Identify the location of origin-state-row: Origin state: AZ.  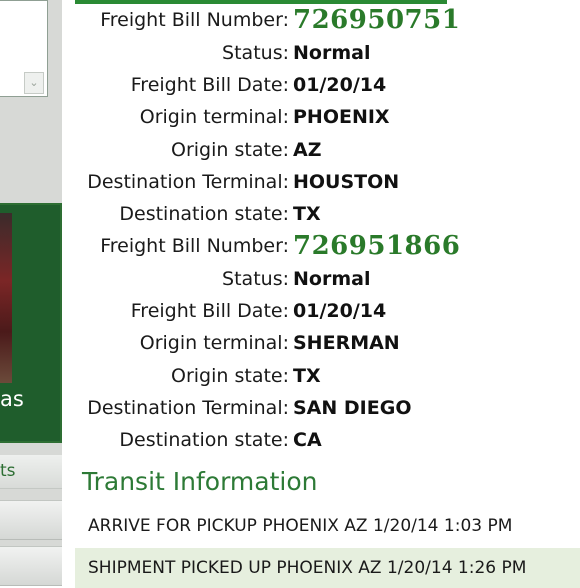
(321, 150).